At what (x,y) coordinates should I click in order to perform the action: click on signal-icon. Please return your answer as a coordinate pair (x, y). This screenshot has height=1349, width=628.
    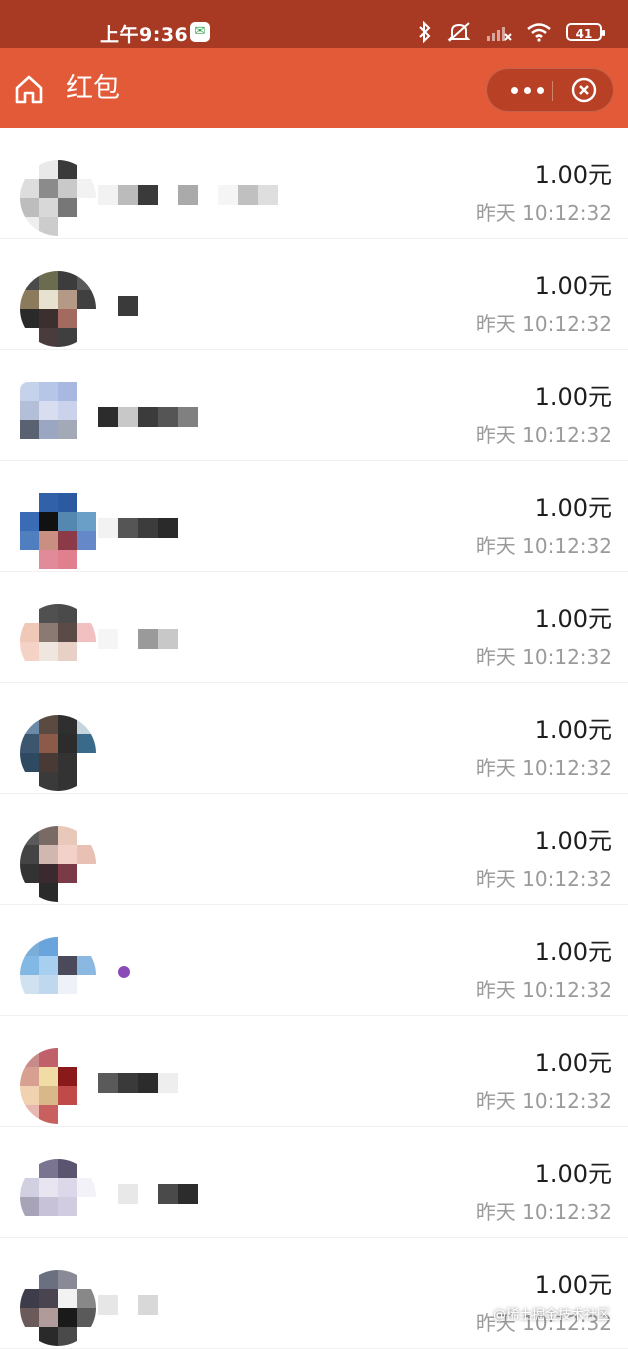
    Looking at the image, I should click on (499, 34).